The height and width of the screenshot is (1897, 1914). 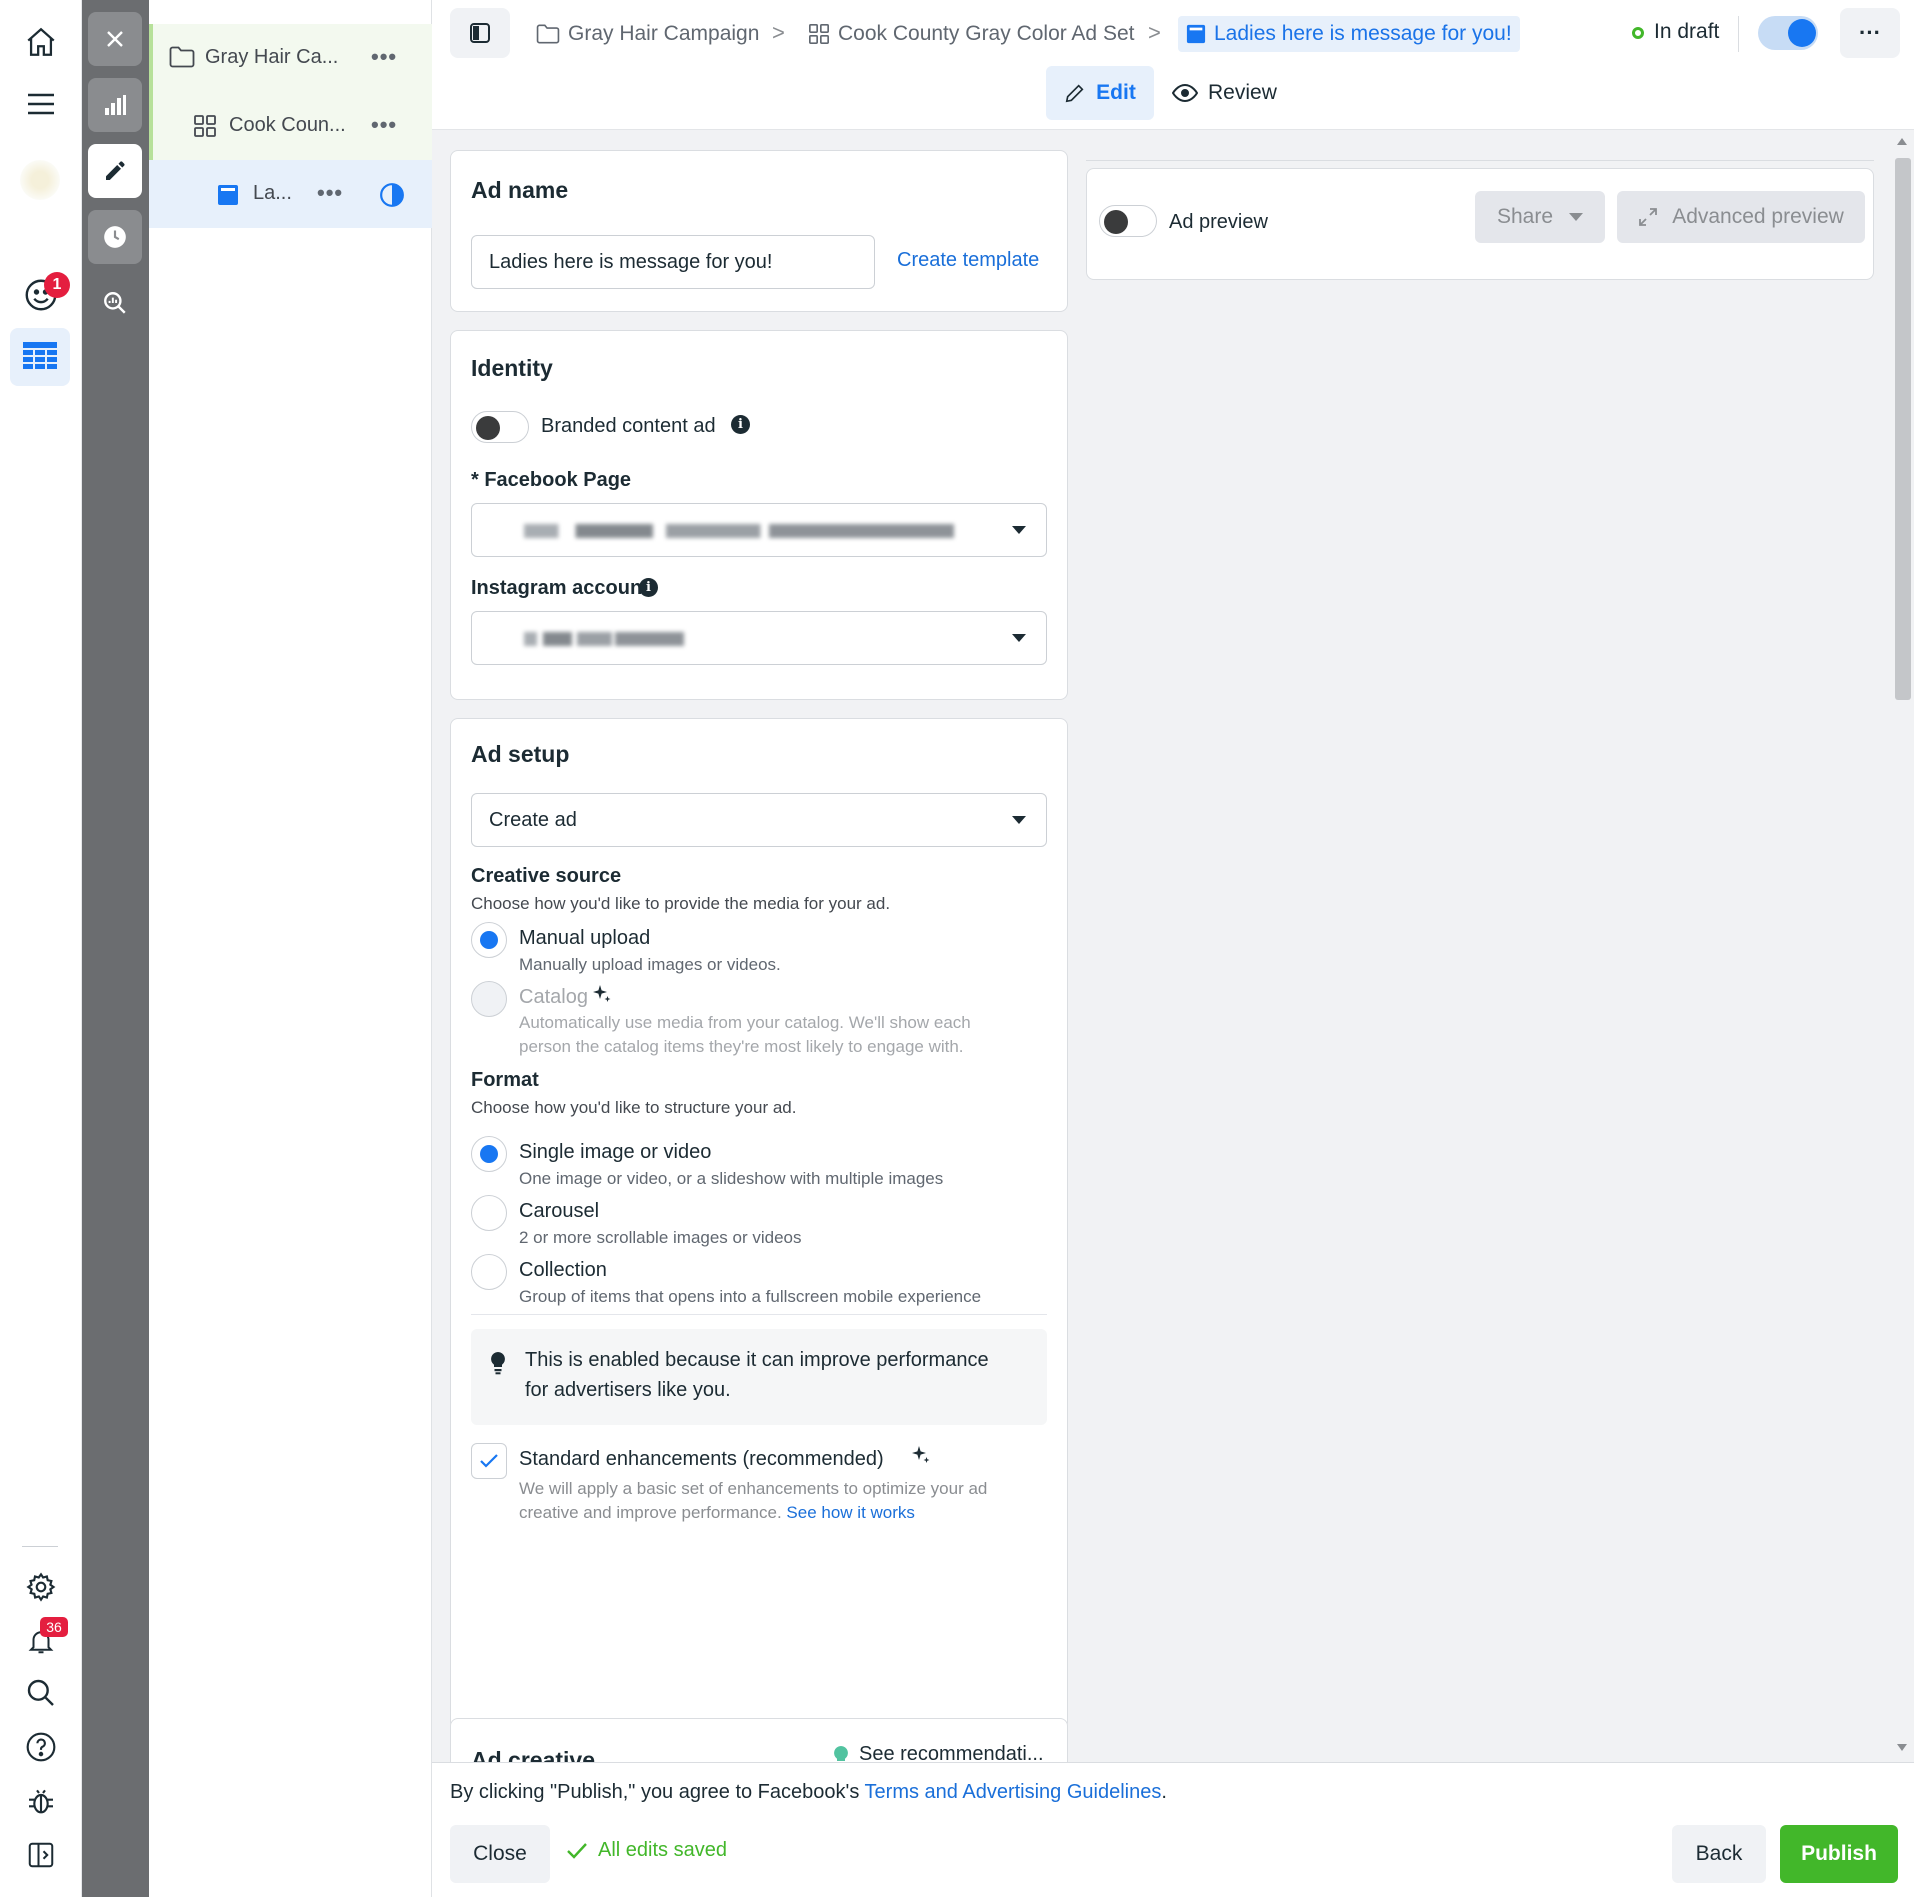 I want to click on facebook-page-select, so click(x=759, y=530).